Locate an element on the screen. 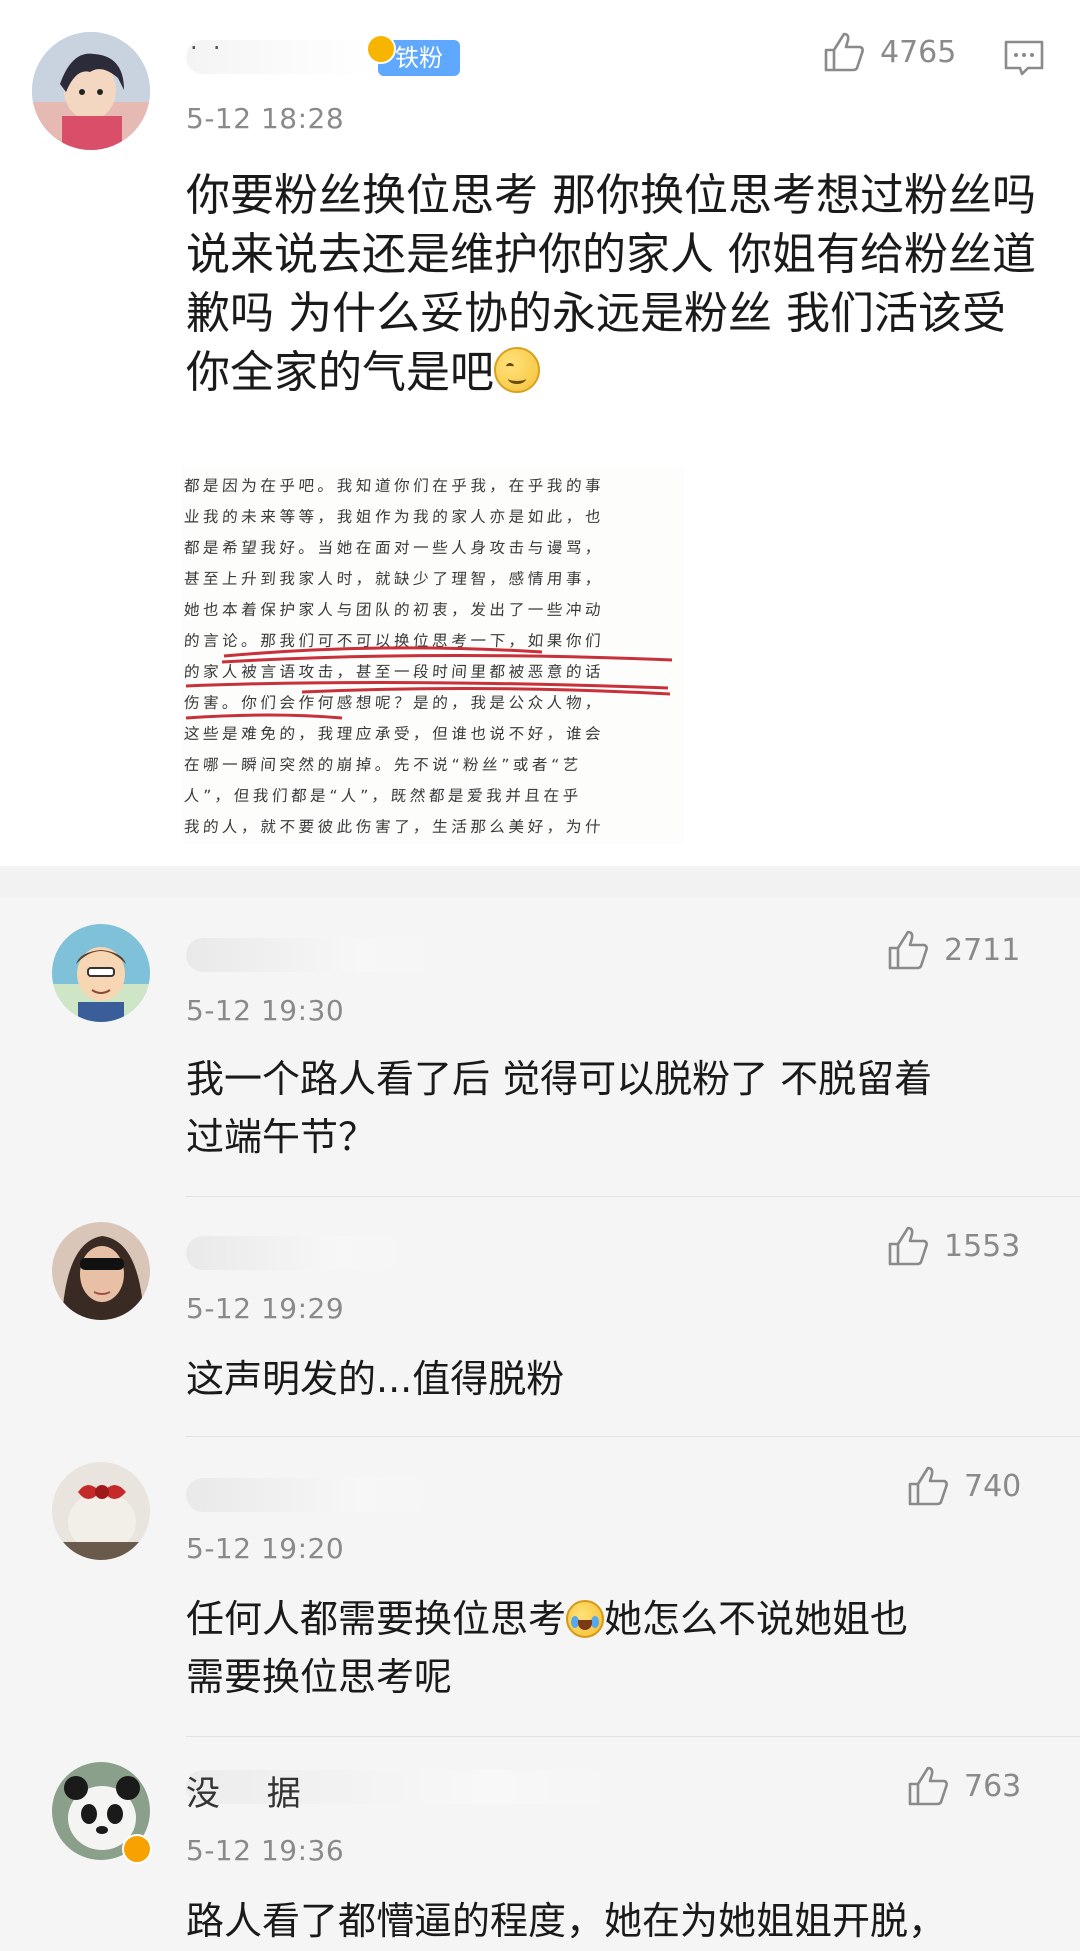 The height and width of the screenshot is (1951, 1080). like-button: 740 is located at coordinates (963, 1486).